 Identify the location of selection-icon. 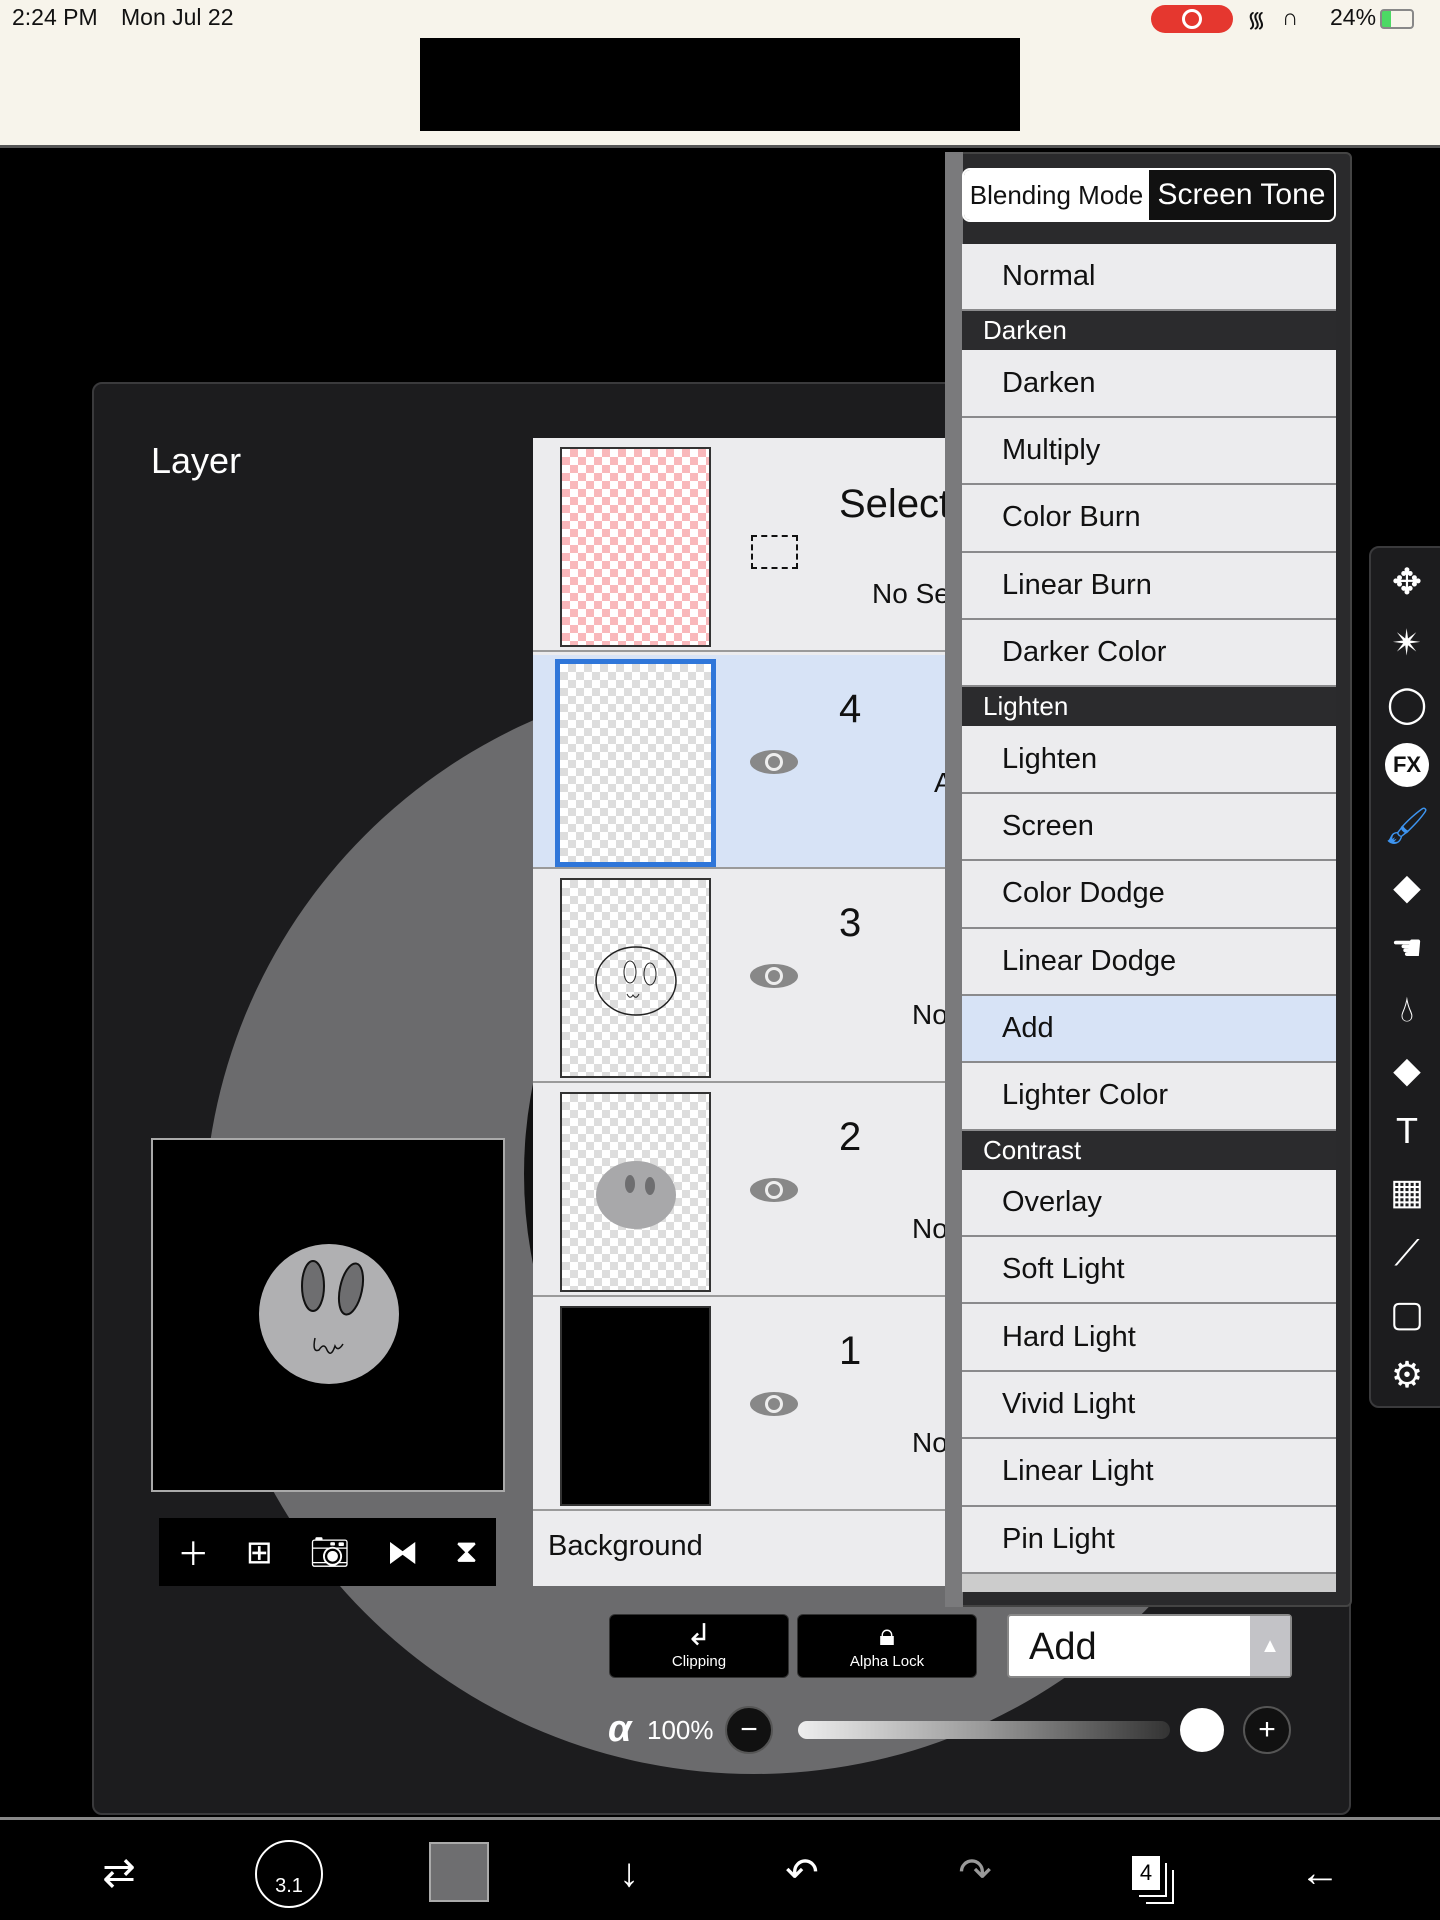
(774, 552).